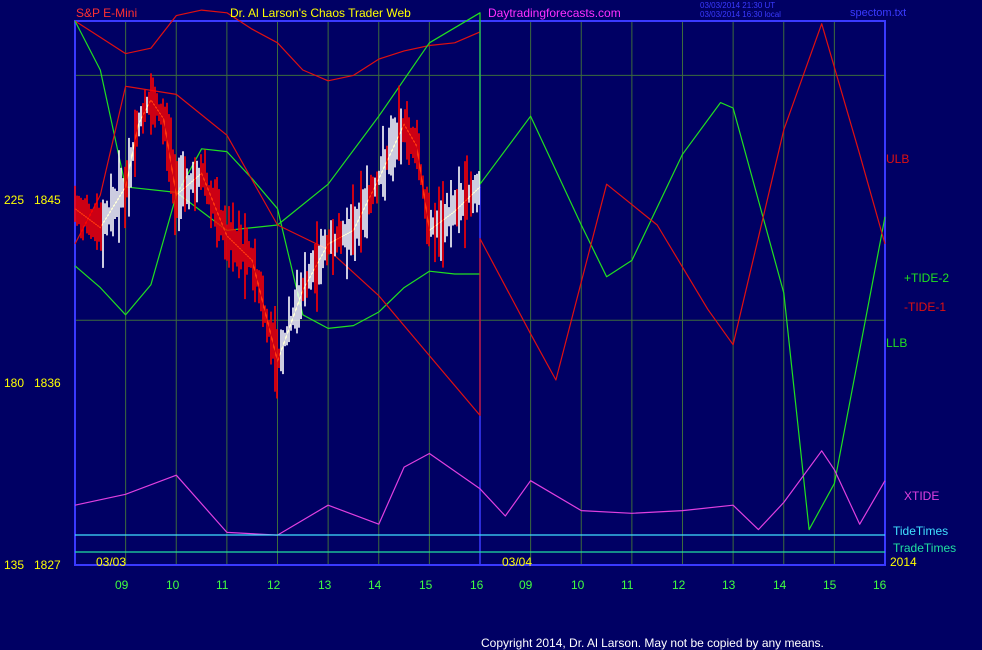 This screenshot has height=650, width=982. What do you see at coordinates (903, 562) in the screenshot?
I see `year-label: 2014` at bounding box center [903, 562].